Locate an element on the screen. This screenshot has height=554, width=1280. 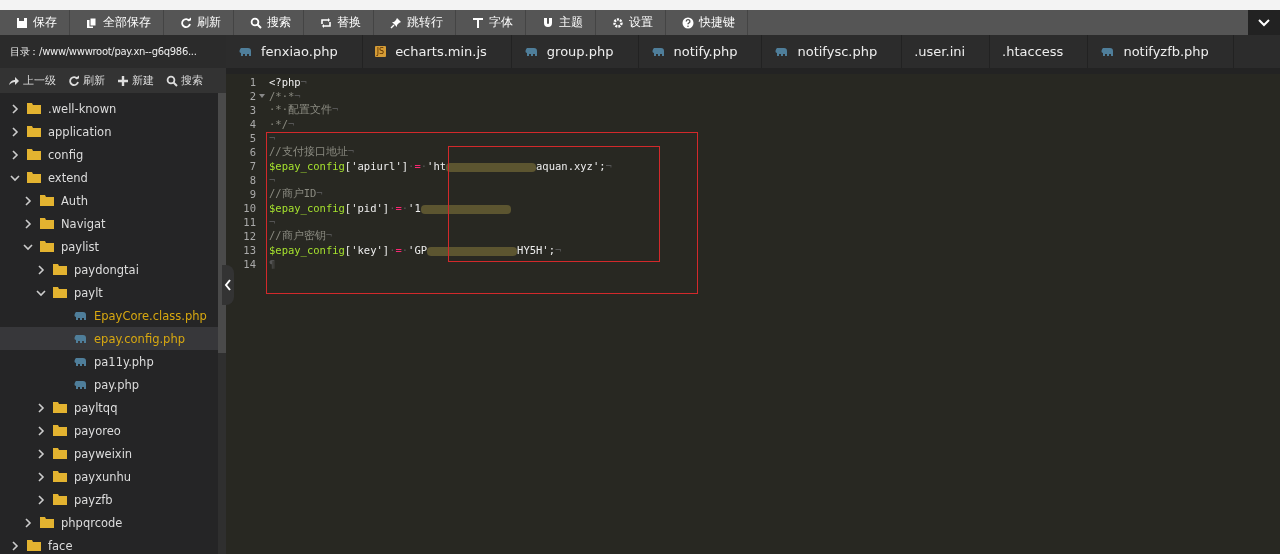
folder-item: payweixin is located at coordinates (109, 453).